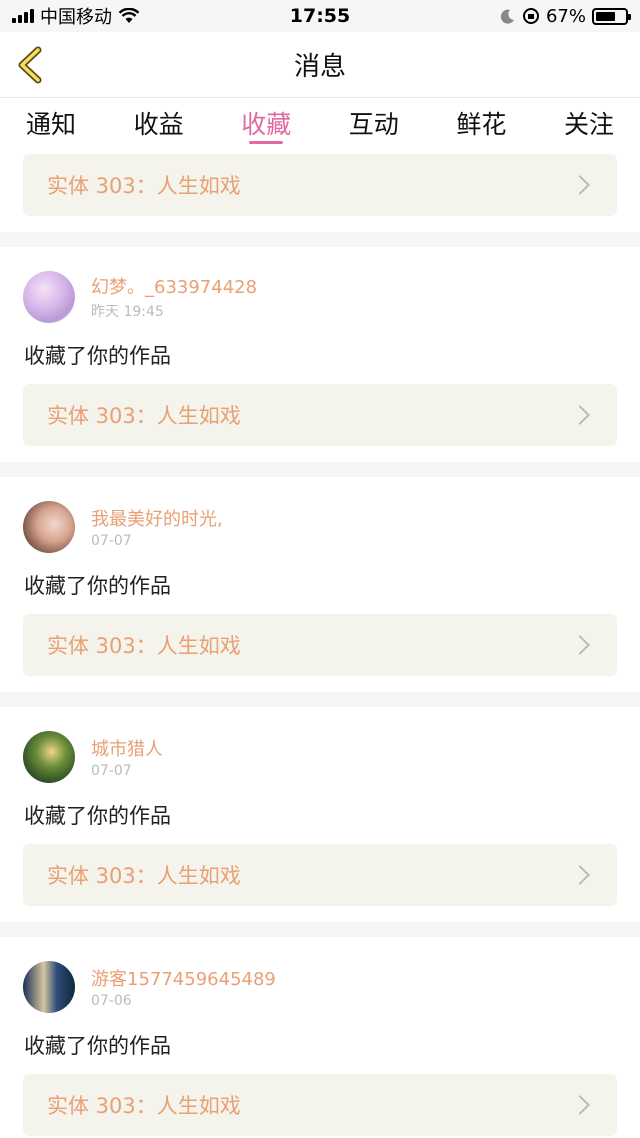 The image size is (640, 1138). Describe the element at coordinates (266, 123) in the screenshot. I see `tab-favorites: 收藏` at that location.